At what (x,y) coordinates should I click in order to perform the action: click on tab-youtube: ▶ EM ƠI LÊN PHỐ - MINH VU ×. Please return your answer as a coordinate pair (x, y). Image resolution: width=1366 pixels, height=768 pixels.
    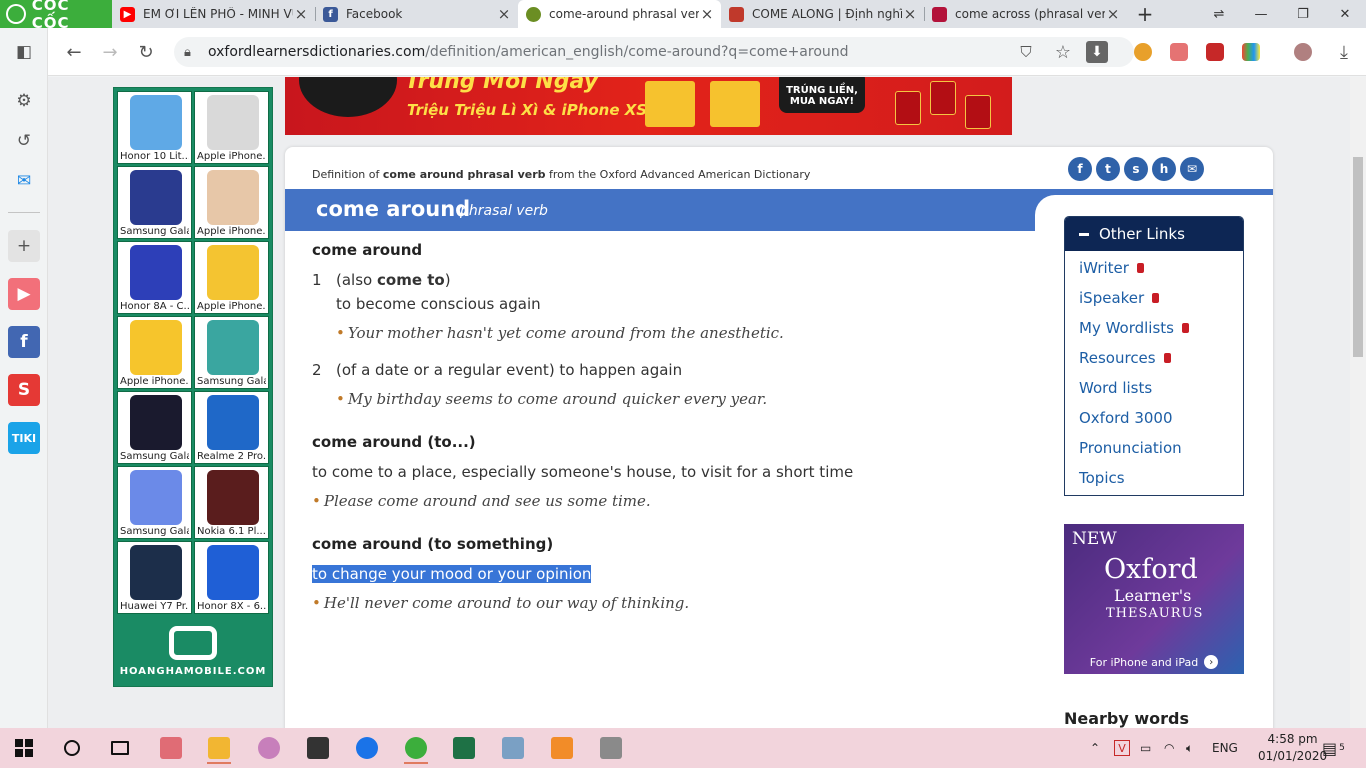
    Looking at the image, I should click on (213, 14).